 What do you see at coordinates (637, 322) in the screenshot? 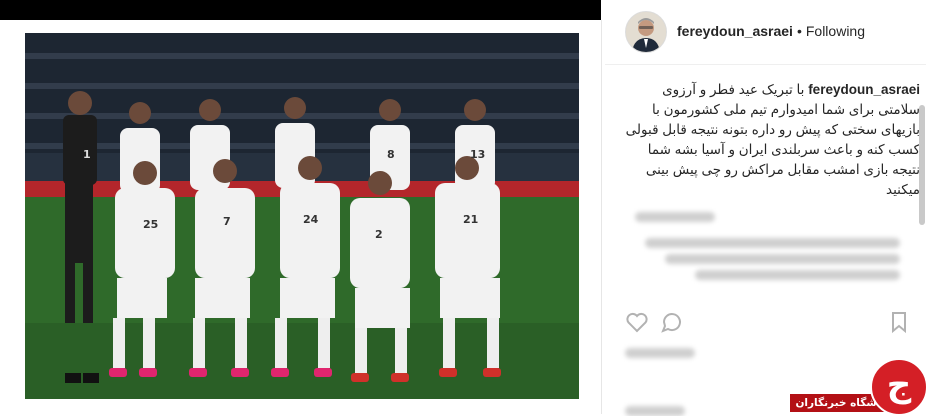
I see `like-heart-icon` at bounding box center [637, 322].